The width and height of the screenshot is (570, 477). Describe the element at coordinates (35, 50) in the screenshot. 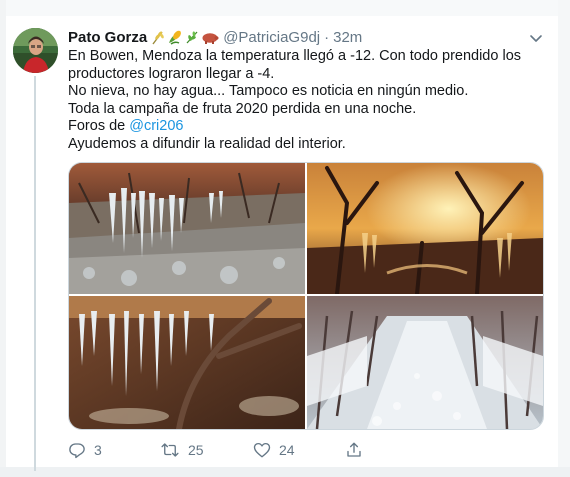

I see `avatar` at that location.